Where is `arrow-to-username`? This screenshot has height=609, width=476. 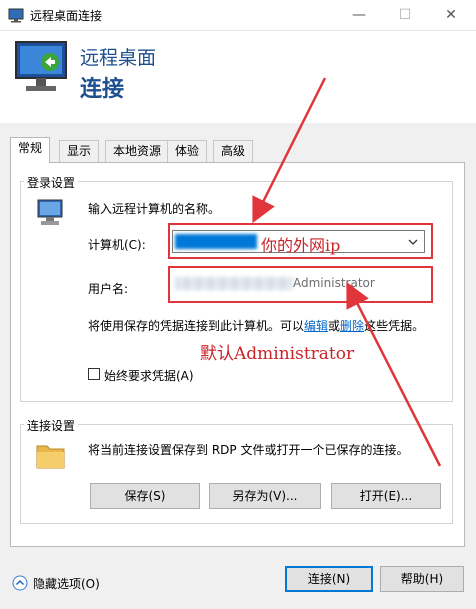
arrow-to-username is located at coordinates (394, 374).